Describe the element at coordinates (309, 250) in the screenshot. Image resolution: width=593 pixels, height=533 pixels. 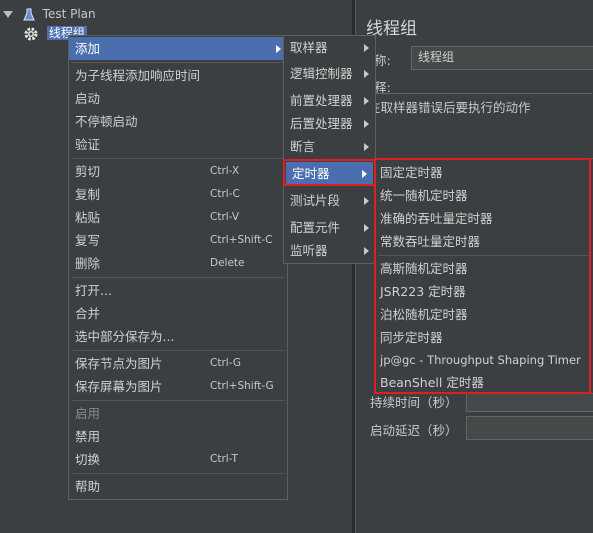
I see `menu-item-label: 监听器` at that location.